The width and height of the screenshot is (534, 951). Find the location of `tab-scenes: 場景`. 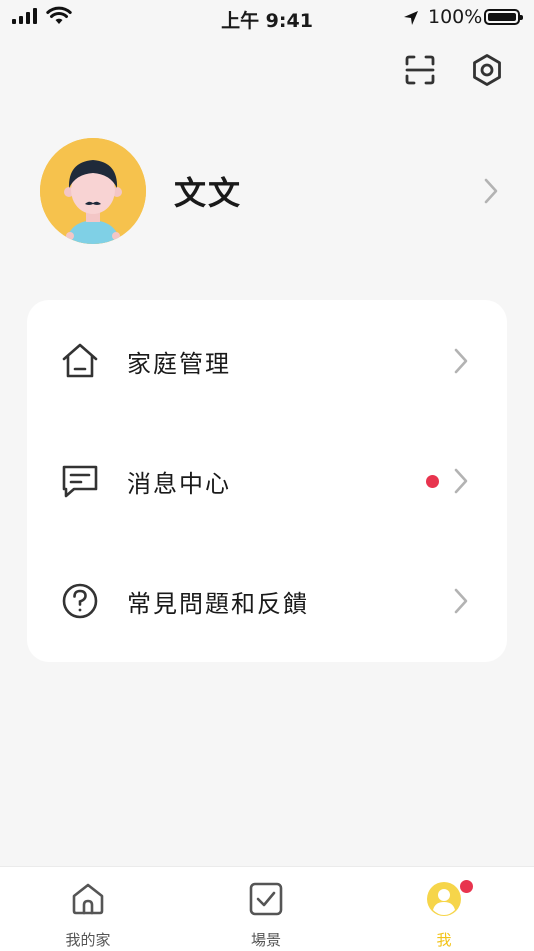

tab-scenes: 場景 is located at coordinates (266, 909).